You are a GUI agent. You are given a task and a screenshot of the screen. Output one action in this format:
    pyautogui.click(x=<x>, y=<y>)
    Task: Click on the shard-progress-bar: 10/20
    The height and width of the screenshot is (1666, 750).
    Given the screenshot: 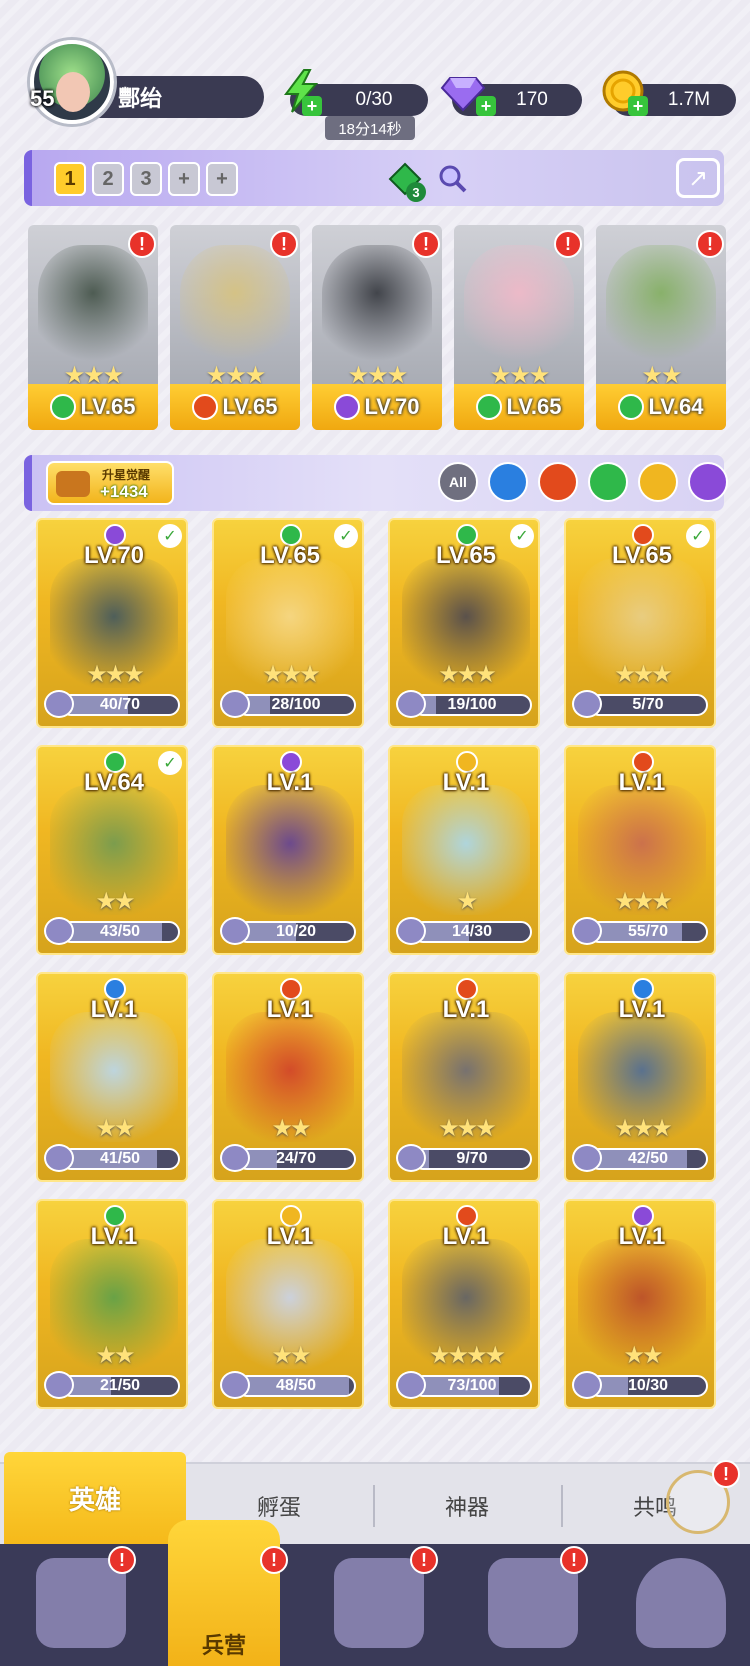 What is the action you would take?
    pyautogui.click(x=296, y=932)
    